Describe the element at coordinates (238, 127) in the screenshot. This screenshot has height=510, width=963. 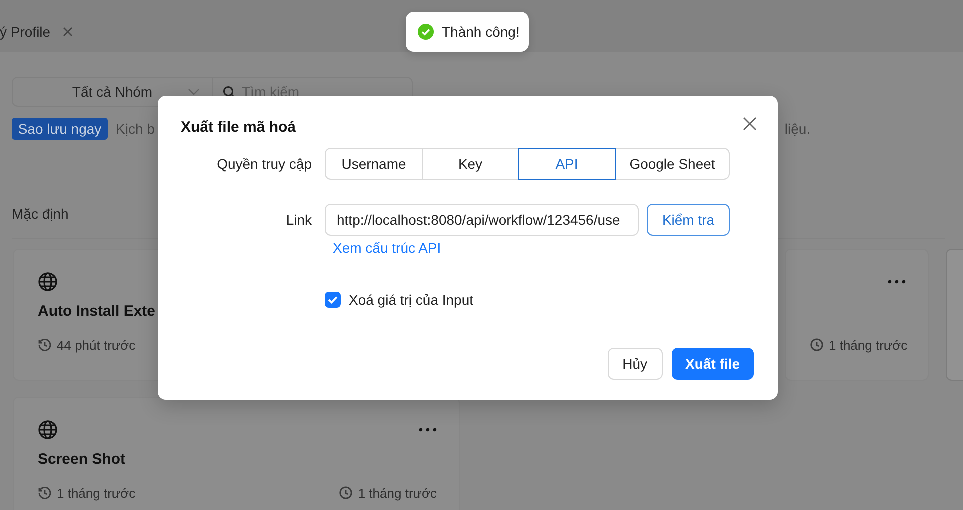
I see `dialog-title: Xuất file mã hoá` at that location.